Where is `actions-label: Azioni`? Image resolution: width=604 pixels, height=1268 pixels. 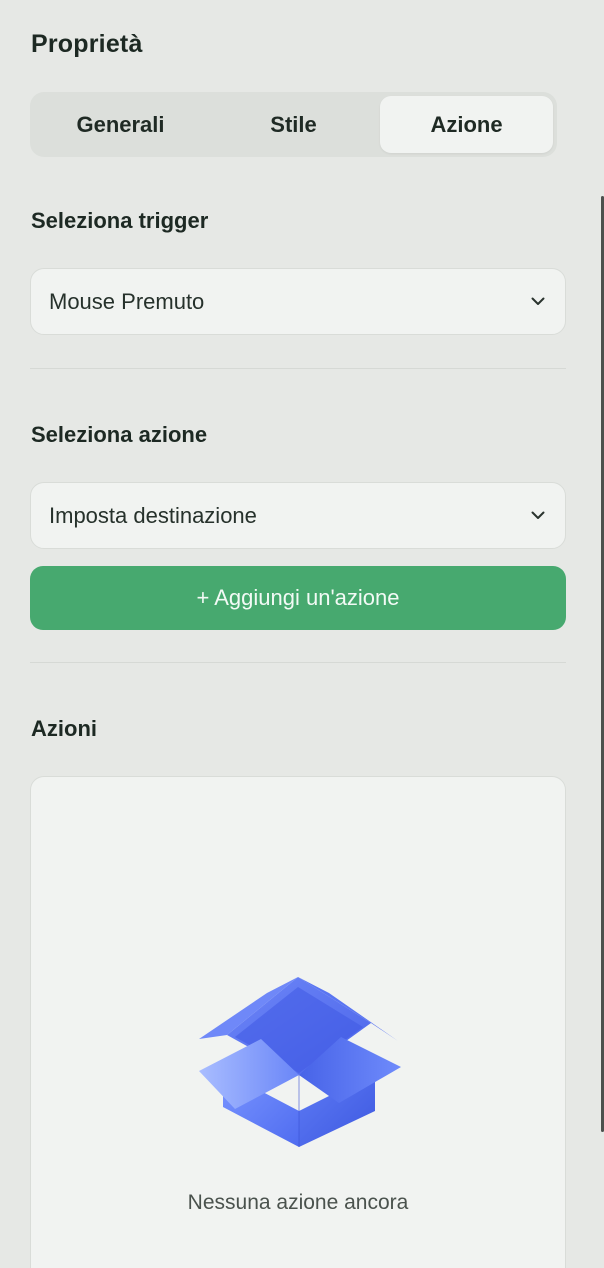 actions-label: Azioni is located at coordinates (64, 728).